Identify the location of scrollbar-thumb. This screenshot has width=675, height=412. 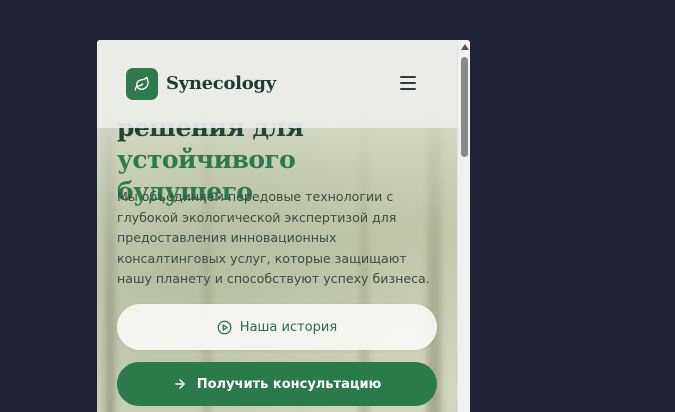
(464, 107).